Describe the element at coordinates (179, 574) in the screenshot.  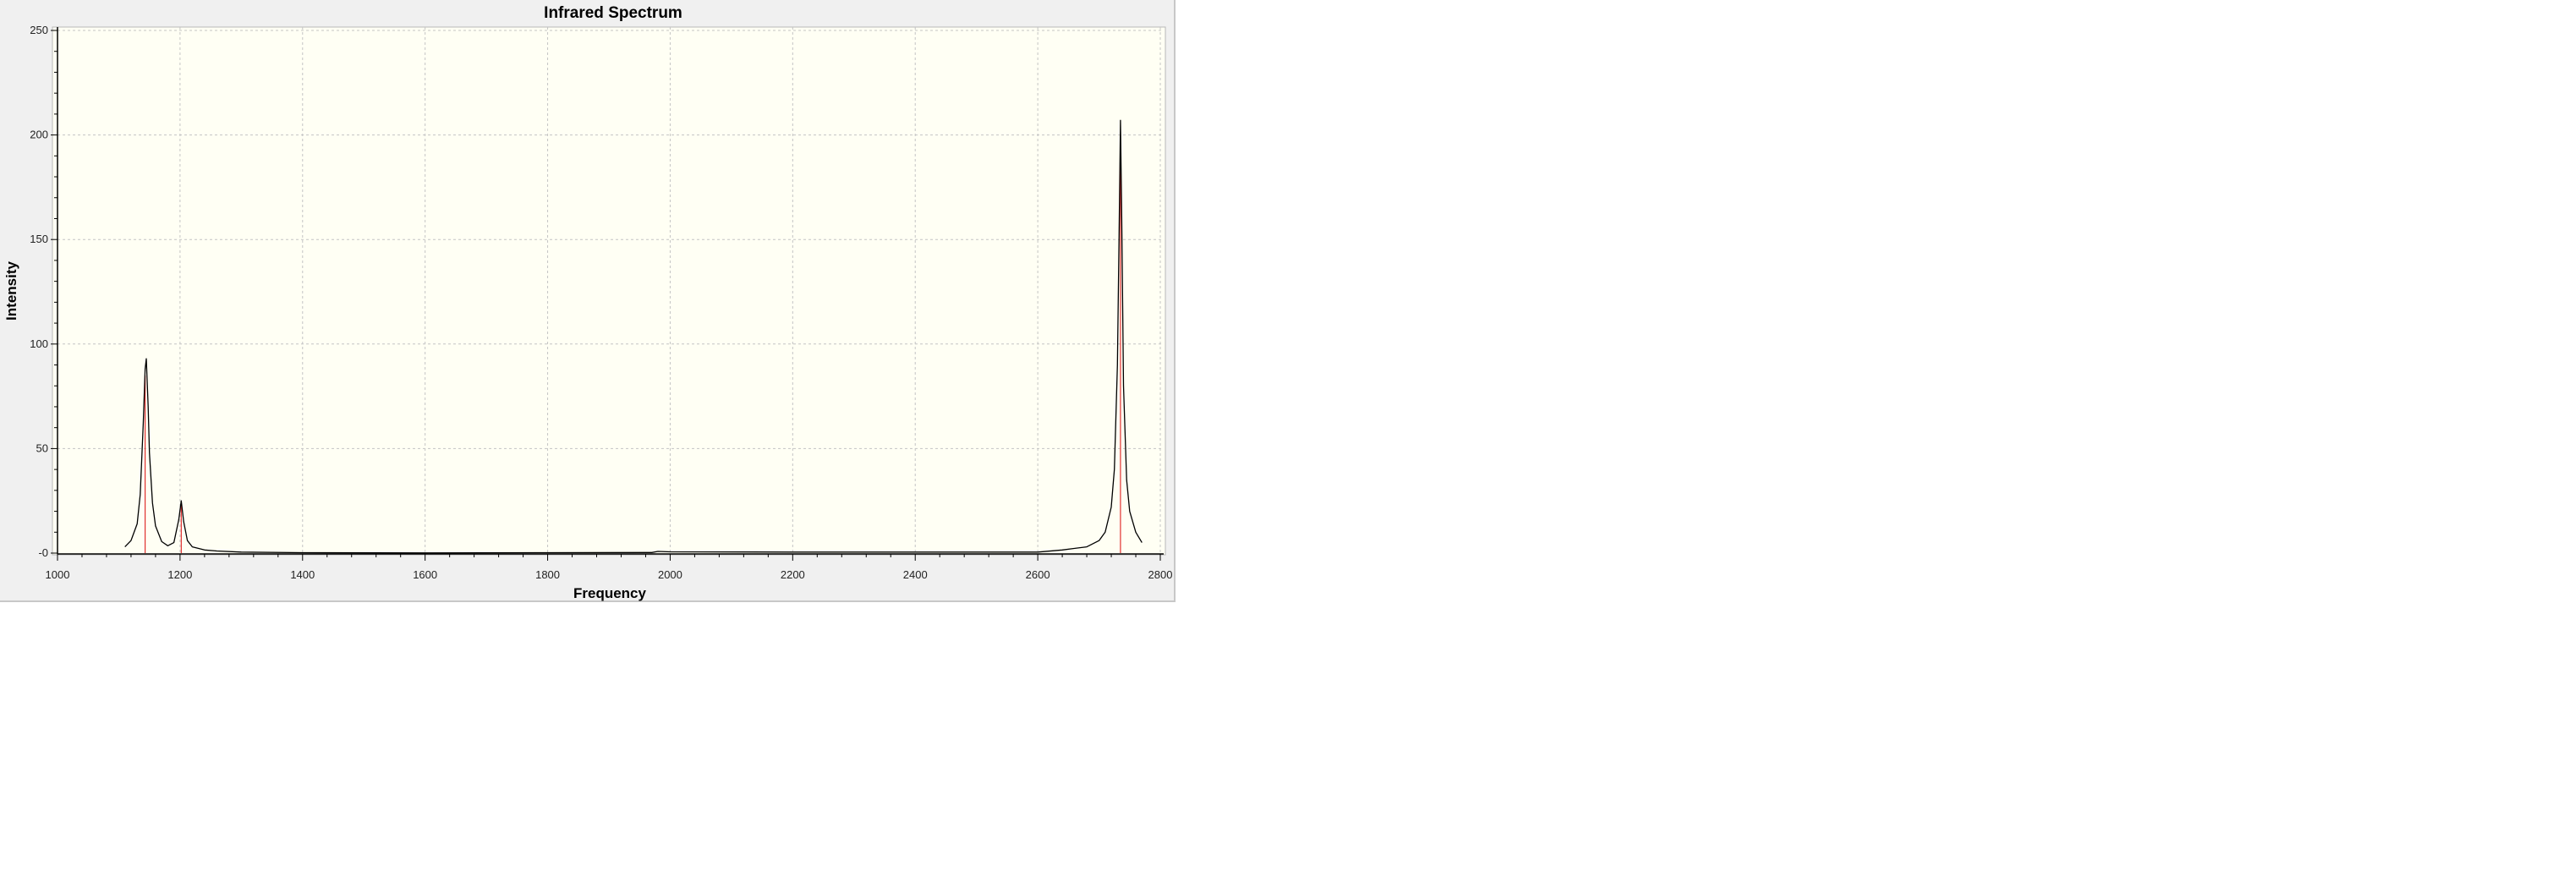
I see `x-tick-label: 1200` at that location.